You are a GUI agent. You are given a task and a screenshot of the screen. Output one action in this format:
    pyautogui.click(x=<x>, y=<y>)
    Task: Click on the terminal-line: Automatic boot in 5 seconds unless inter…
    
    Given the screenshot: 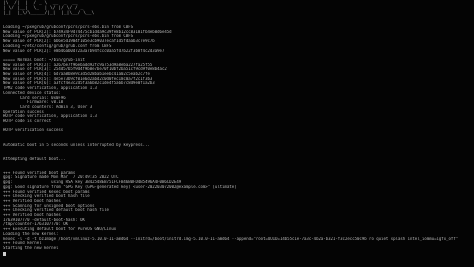 What is the action you would take?
    pyautogui.click(x=76, y=144)
    